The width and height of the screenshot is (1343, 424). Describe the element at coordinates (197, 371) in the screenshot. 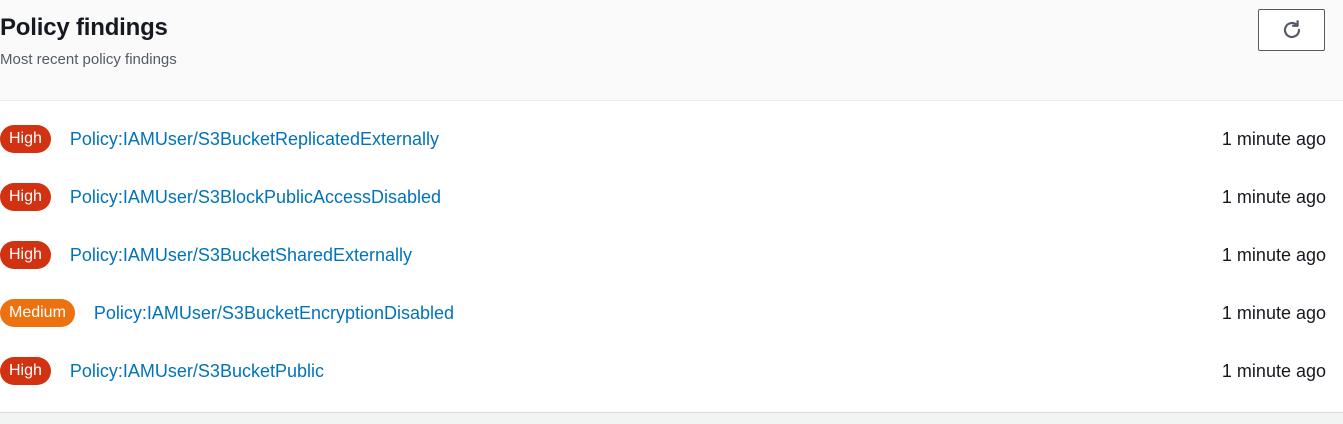

I see `finding-link: Policy:IAMUser/S3BucketPublic` at that location.